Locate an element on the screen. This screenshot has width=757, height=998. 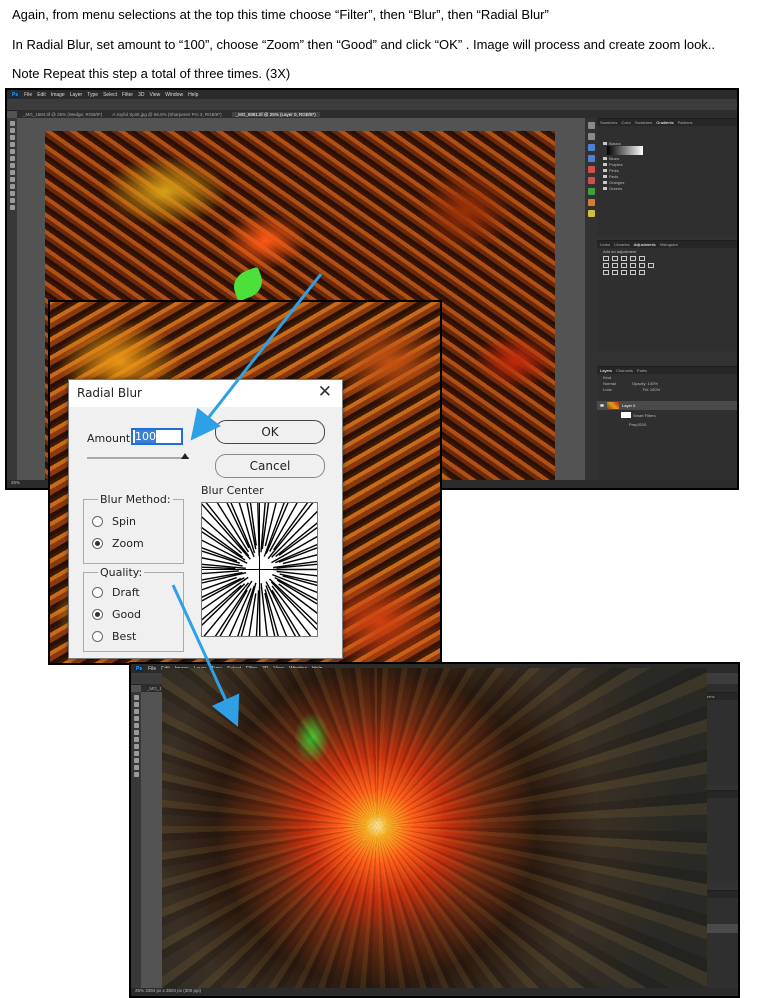
amount-input: 100 is located at coordinates (157, 436).